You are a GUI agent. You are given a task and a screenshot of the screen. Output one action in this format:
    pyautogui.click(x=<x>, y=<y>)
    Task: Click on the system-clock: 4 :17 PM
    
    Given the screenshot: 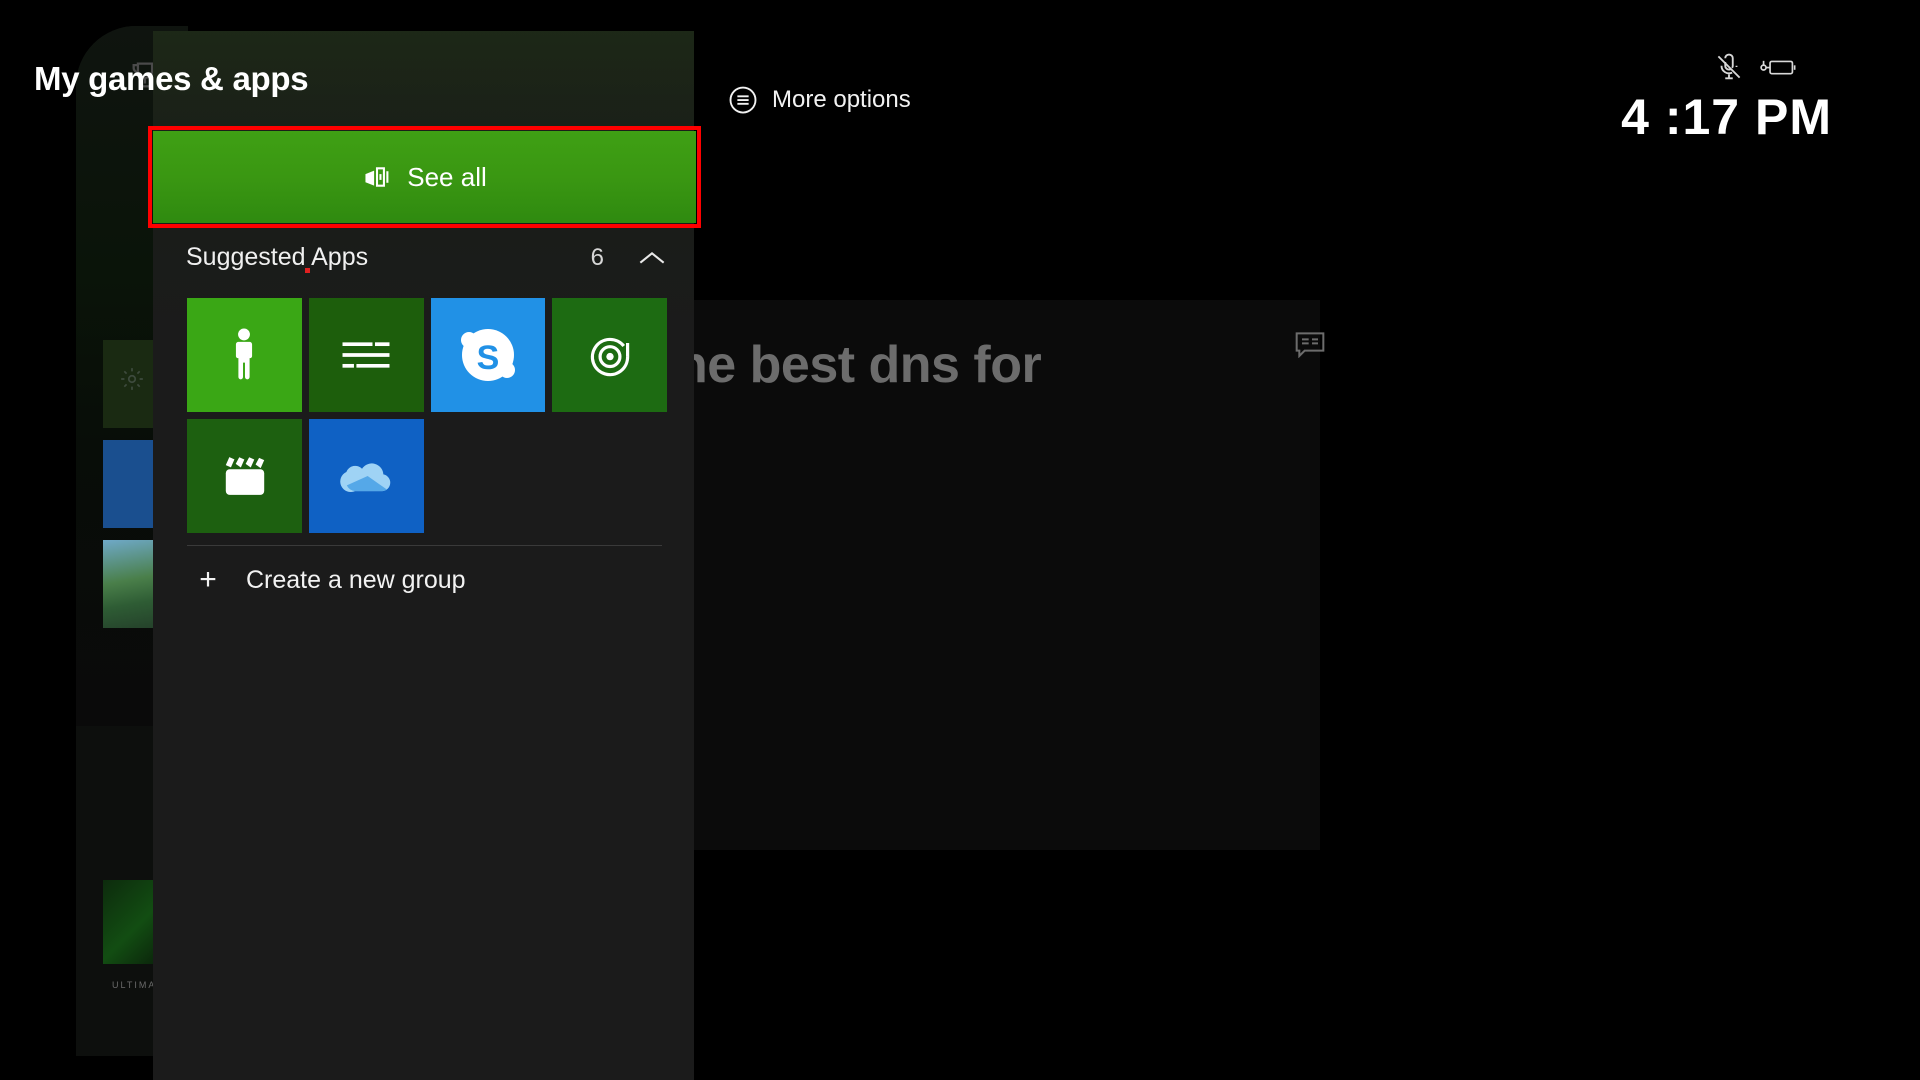 What is the action you would take?
    pyautogui.click(x=1726, y=117)
    